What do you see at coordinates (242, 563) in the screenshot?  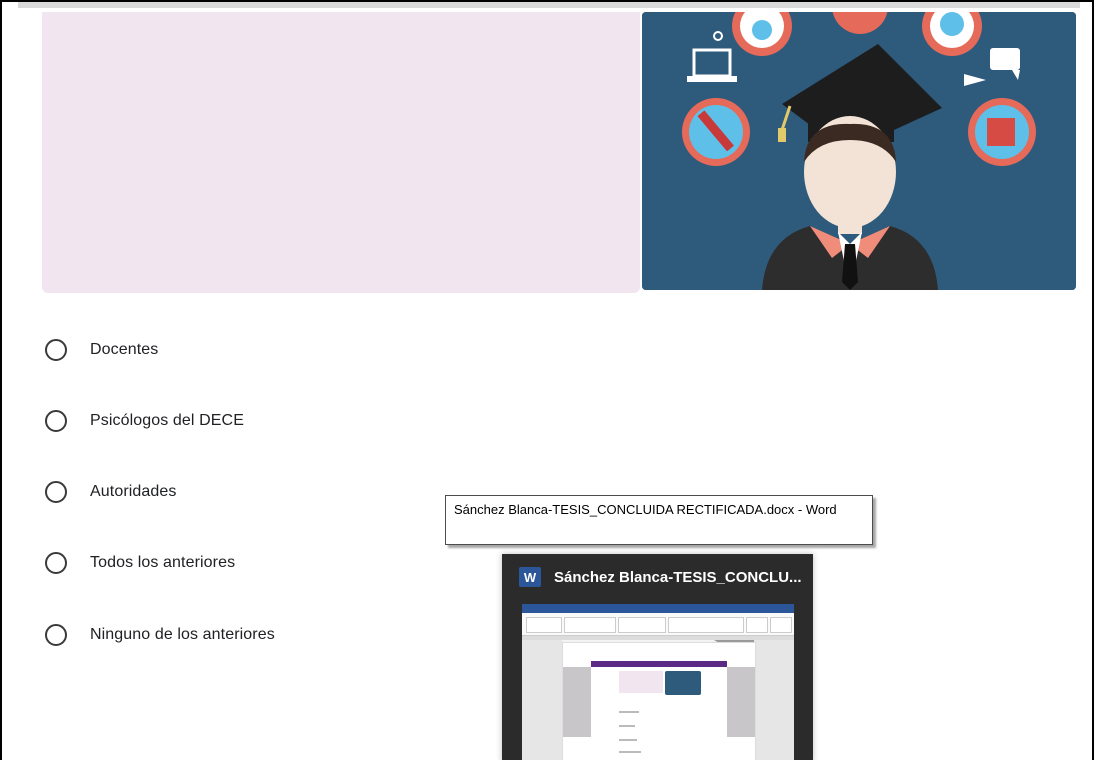 I see `option-todos-anteriores: Todos los anteriores` at bounding box center [242, 563].